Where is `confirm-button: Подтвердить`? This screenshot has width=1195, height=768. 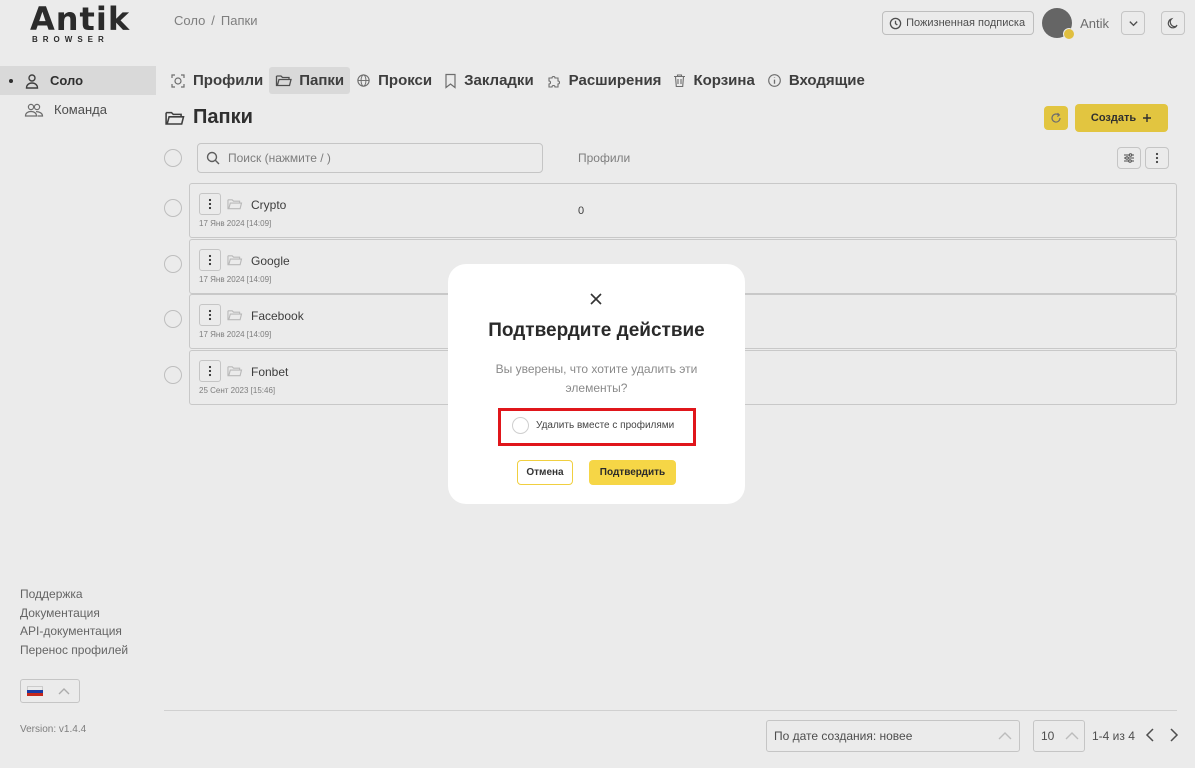 confirm-button: Подтвердить is located at coordinates (632, 472).